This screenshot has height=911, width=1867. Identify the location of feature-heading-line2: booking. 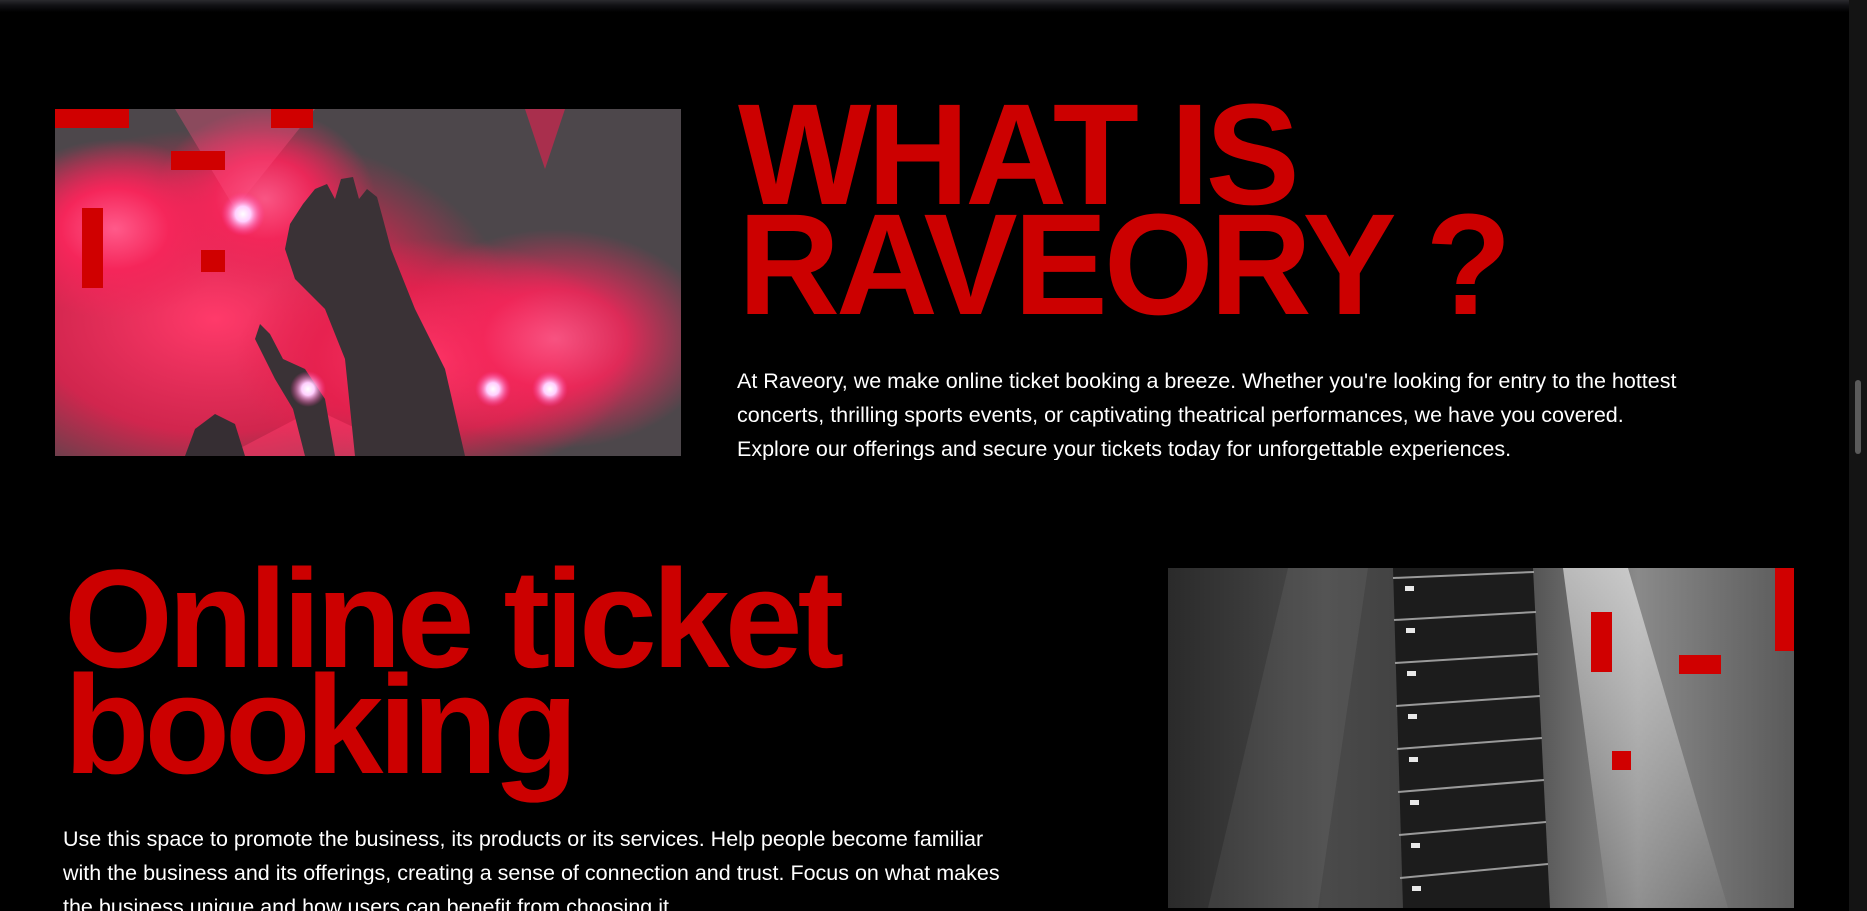
(321, 724).